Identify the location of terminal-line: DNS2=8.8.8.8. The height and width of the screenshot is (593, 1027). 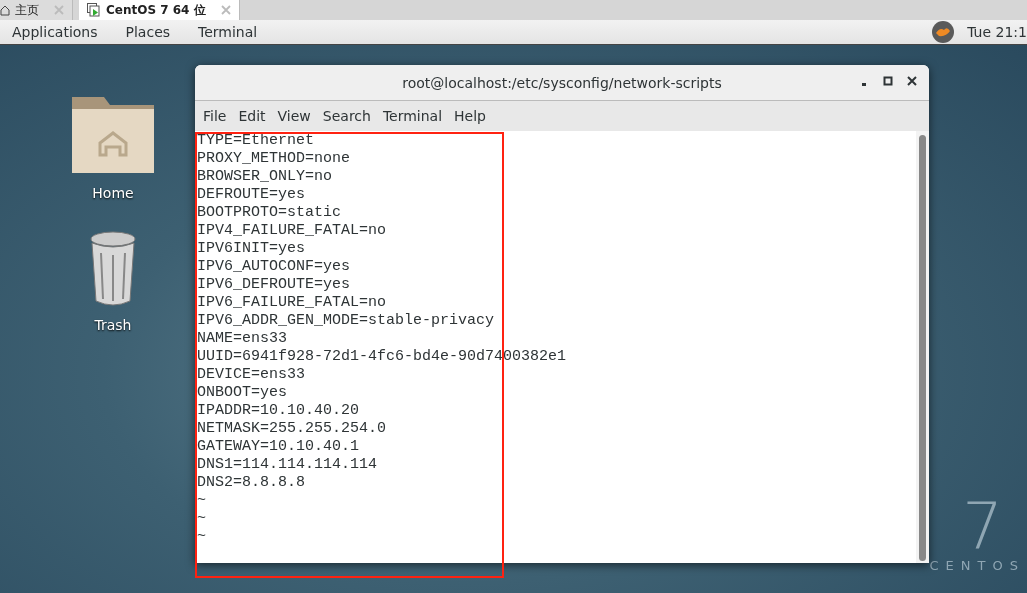
(252, 483).